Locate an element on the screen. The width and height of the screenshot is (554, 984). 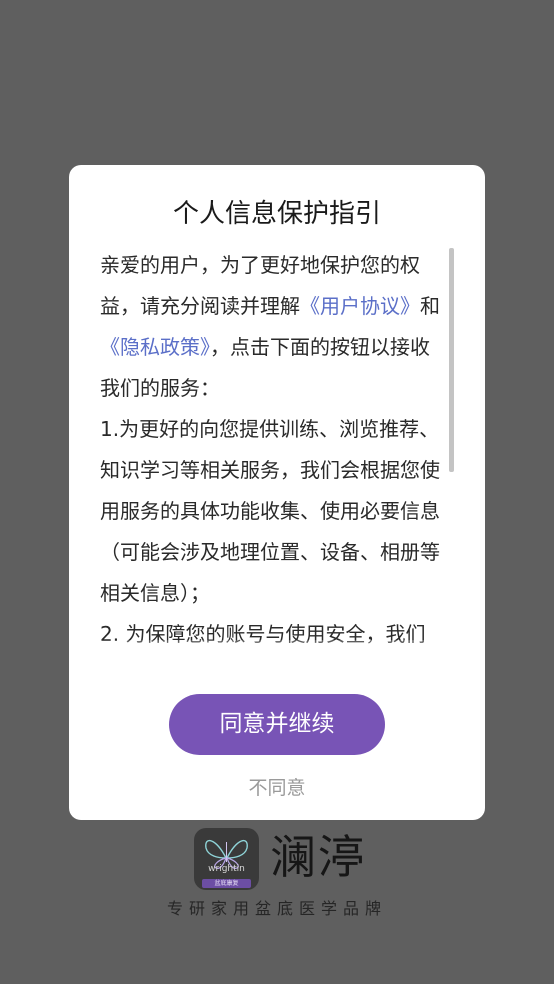
content-scrollbar is located at coordinates (451, 360).